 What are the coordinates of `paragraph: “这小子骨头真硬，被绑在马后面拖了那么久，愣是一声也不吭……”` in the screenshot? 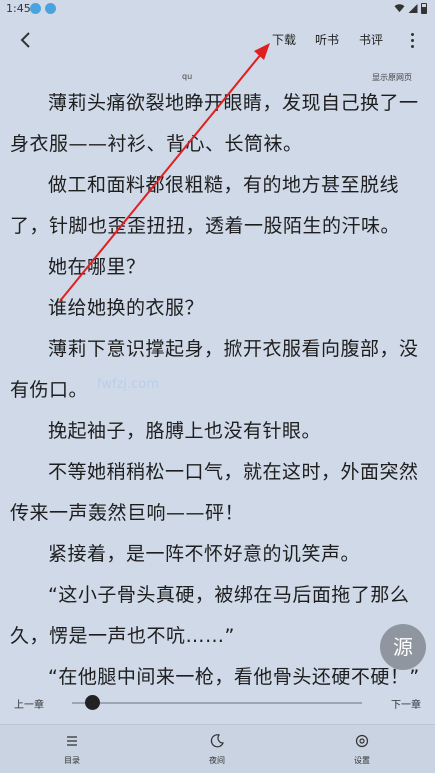 It's located at (210, 615).